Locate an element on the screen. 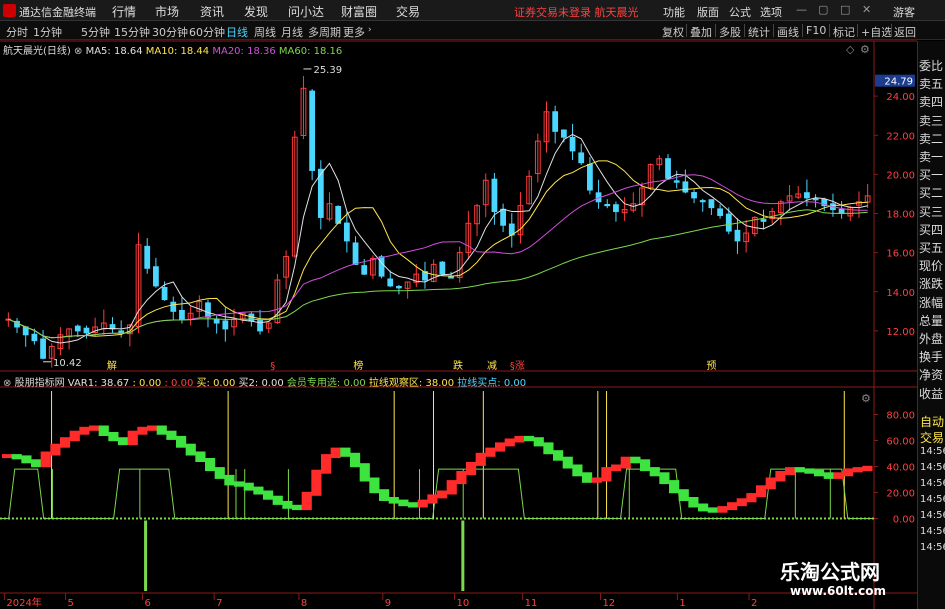 The image size is (945, 609). xtick-label: 2024年 is located at coordinates (23, 602).